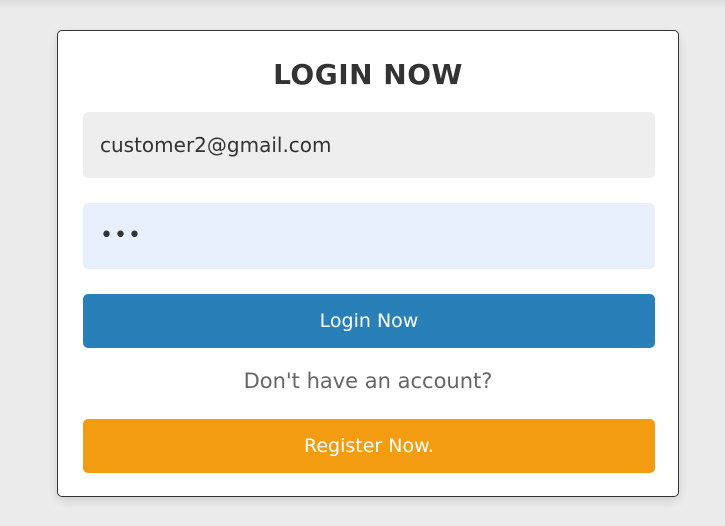 The image size is (725, 526). I want to click on form-title: LOGIN NOW, so click(368, 74).